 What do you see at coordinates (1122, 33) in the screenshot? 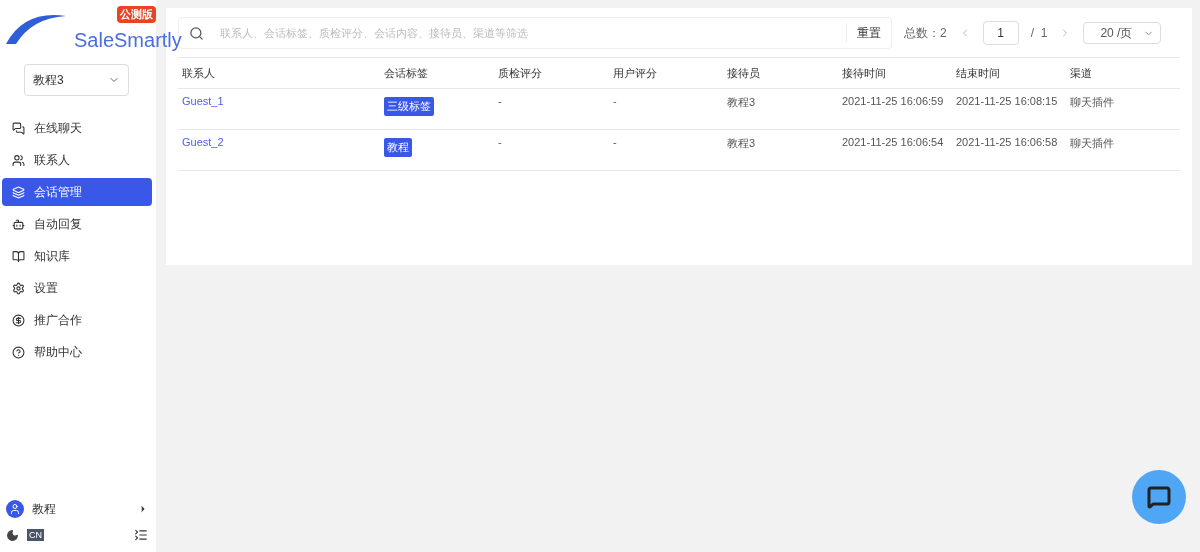
I see `page-size-select: 20 /页` at bounding box center [1122, 33].